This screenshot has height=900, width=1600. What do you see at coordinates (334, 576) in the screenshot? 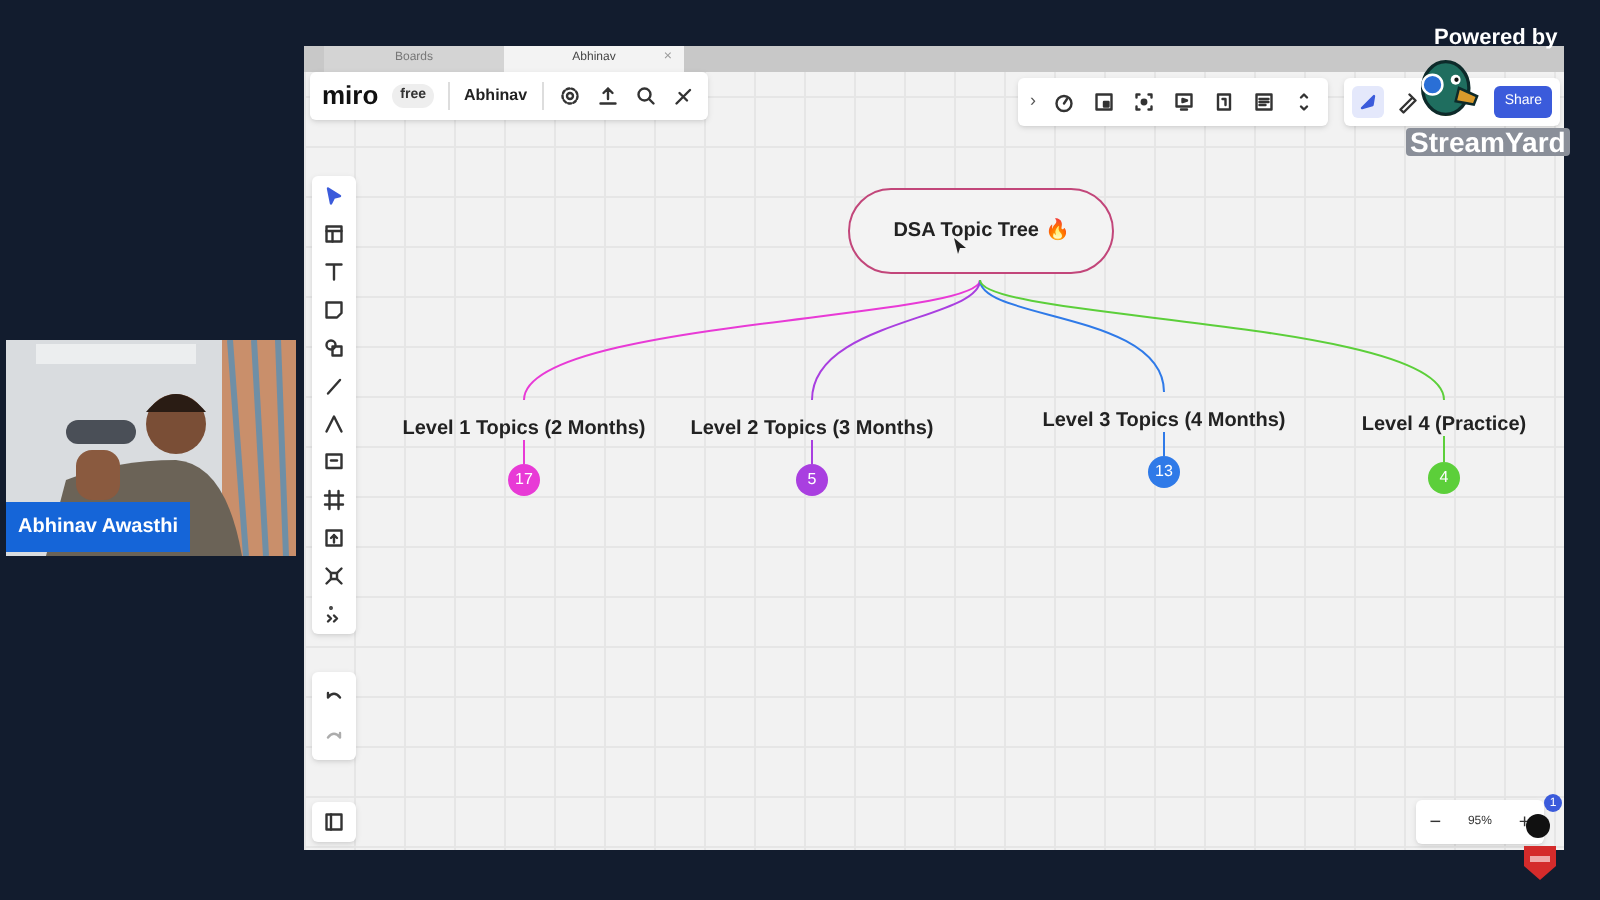
I see `apps-icon` at bounding box center [334, 576].